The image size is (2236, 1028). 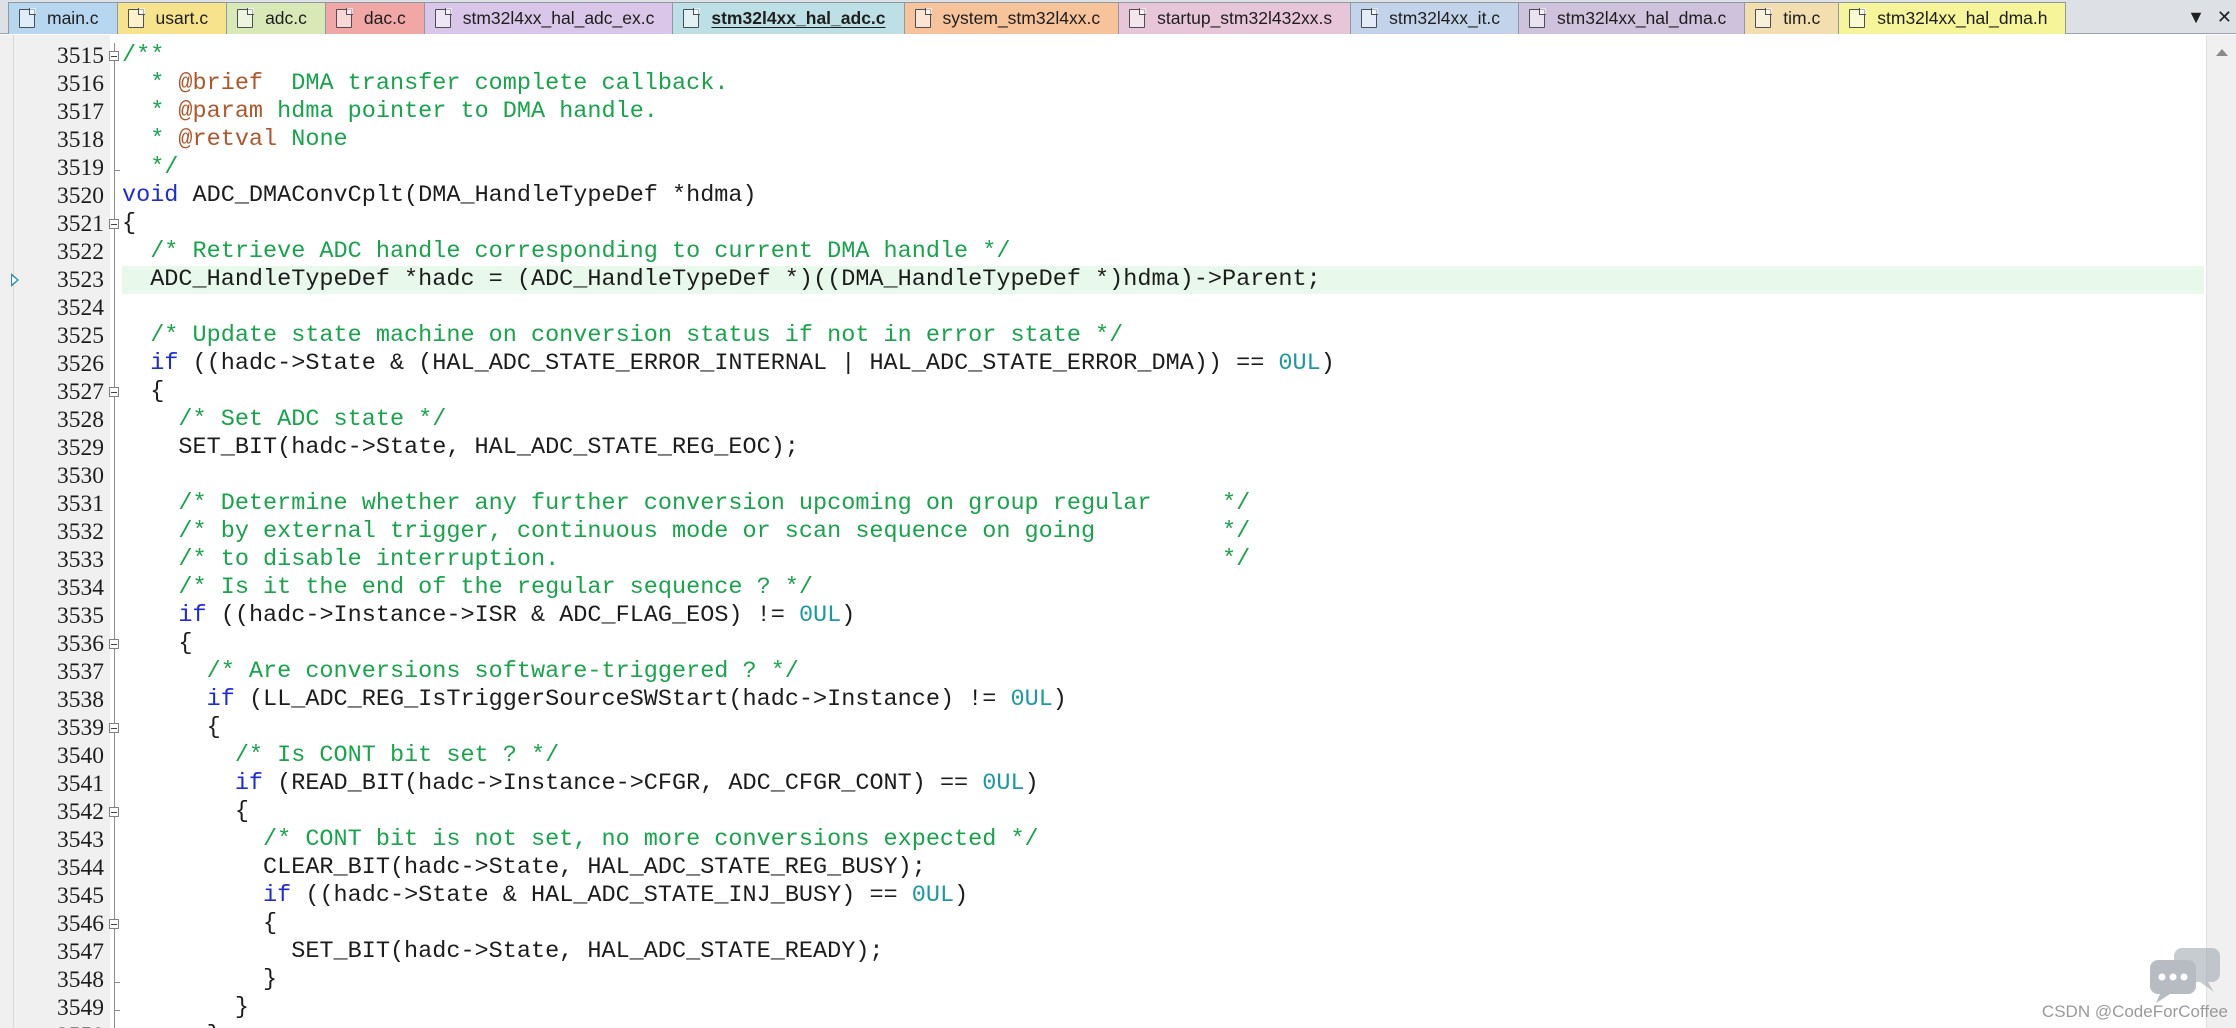 I want to click on code-line: 3530, so click(x=1118, y=476).